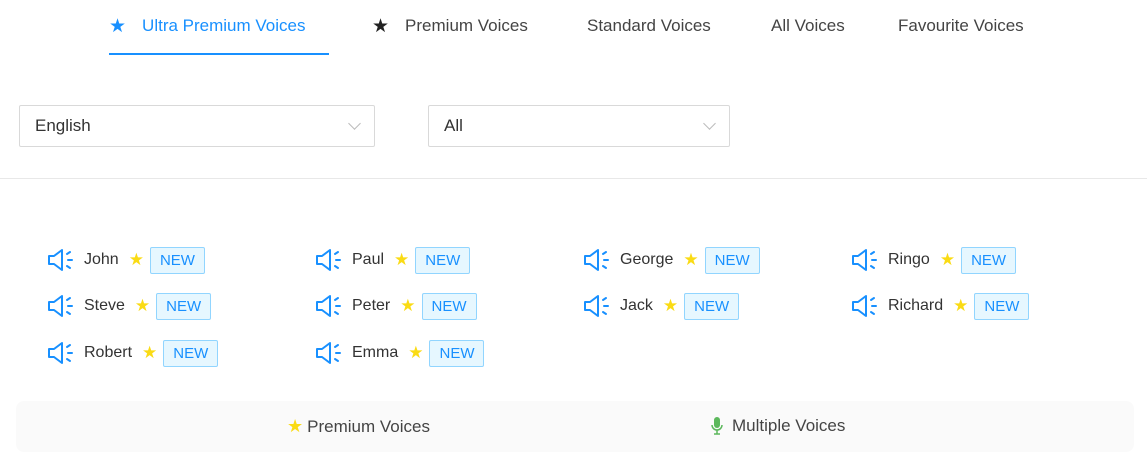  I want to click on tab-standard-voices: Standard Voices, so click(649, 26).